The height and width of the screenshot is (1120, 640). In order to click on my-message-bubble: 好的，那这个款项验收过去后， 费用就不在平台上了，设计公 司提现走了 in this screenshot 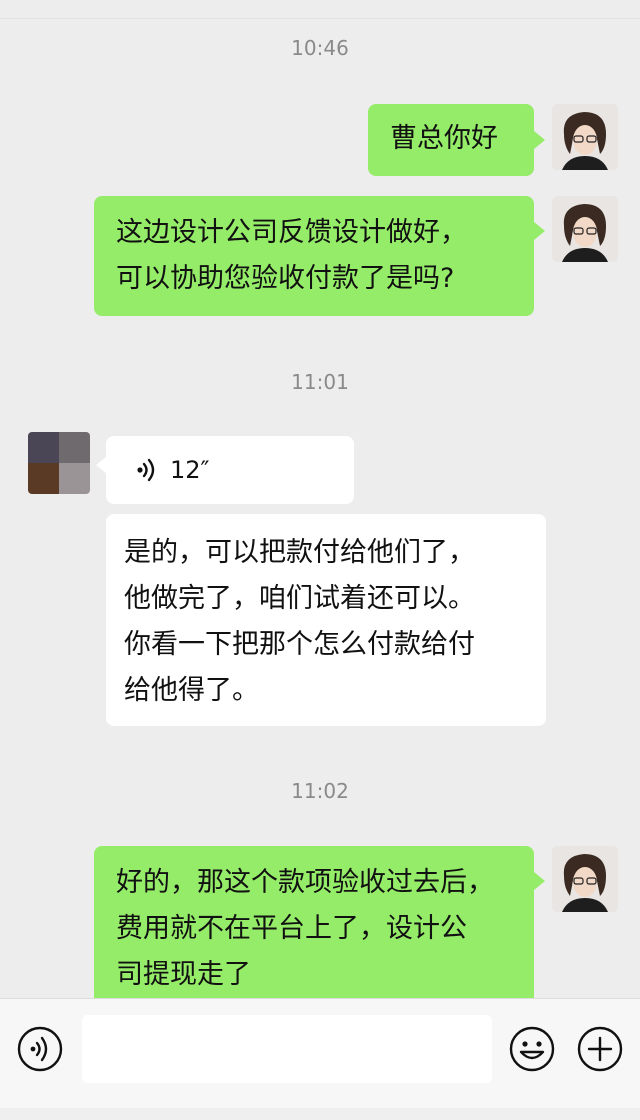, I will do `click(314, 931)`.